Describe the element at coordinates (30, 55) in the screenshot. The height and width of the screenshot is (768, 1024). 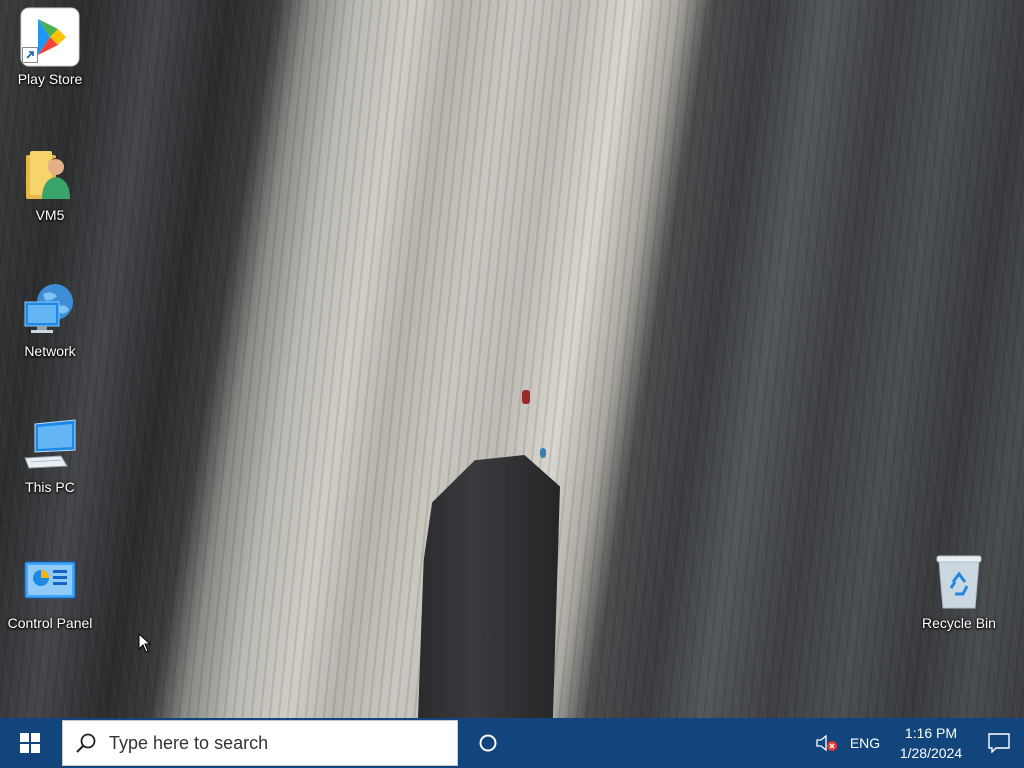
I see `shortcut-arrow-icon` at that location.